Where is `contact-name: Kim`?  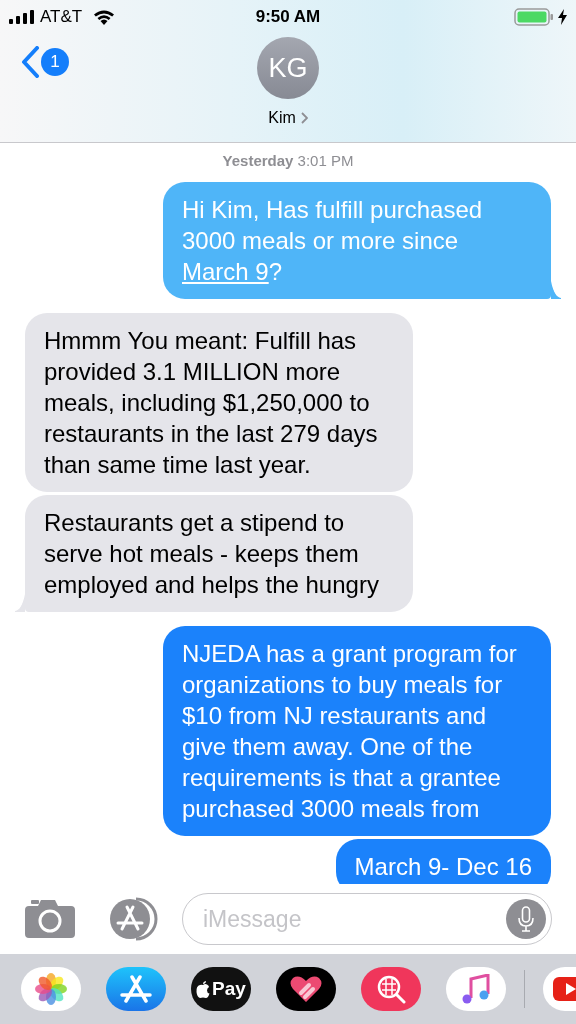 contact-name: Kim is located at coordinates (288, 118).